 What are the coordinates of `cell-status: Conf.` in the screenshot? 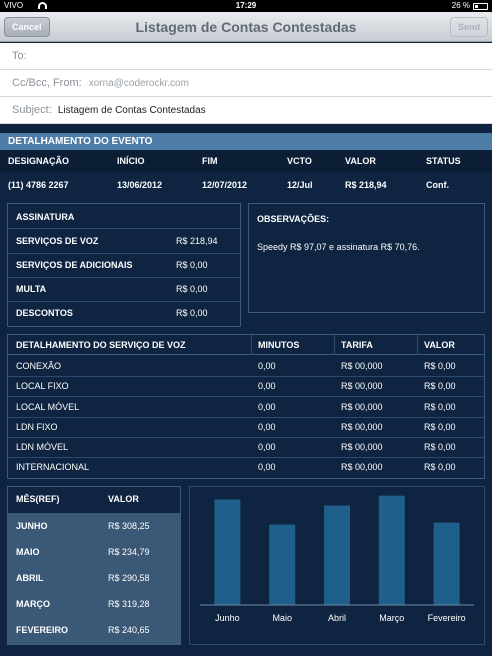 It's located at (437, 185).